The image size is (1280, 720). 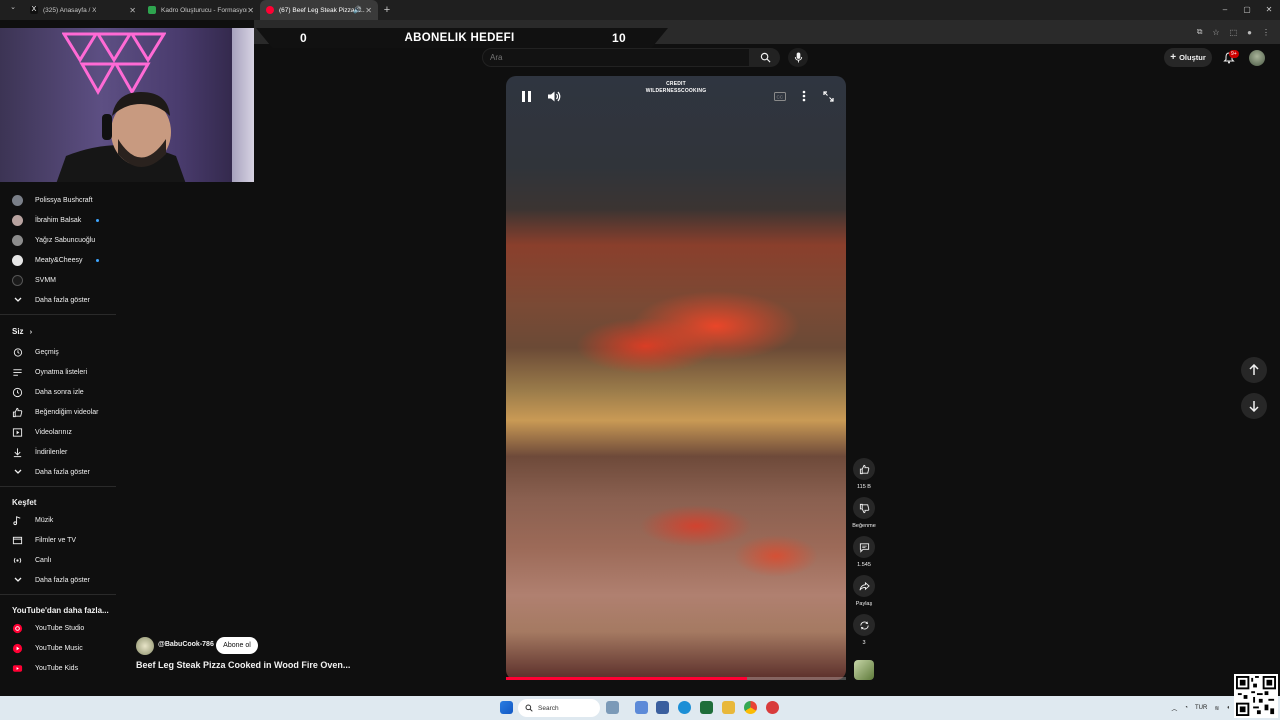 What do you see at coordinates (559, 708) in the screenshot?
I see `taskbar-search: Search` at bounding box center [559, 708].